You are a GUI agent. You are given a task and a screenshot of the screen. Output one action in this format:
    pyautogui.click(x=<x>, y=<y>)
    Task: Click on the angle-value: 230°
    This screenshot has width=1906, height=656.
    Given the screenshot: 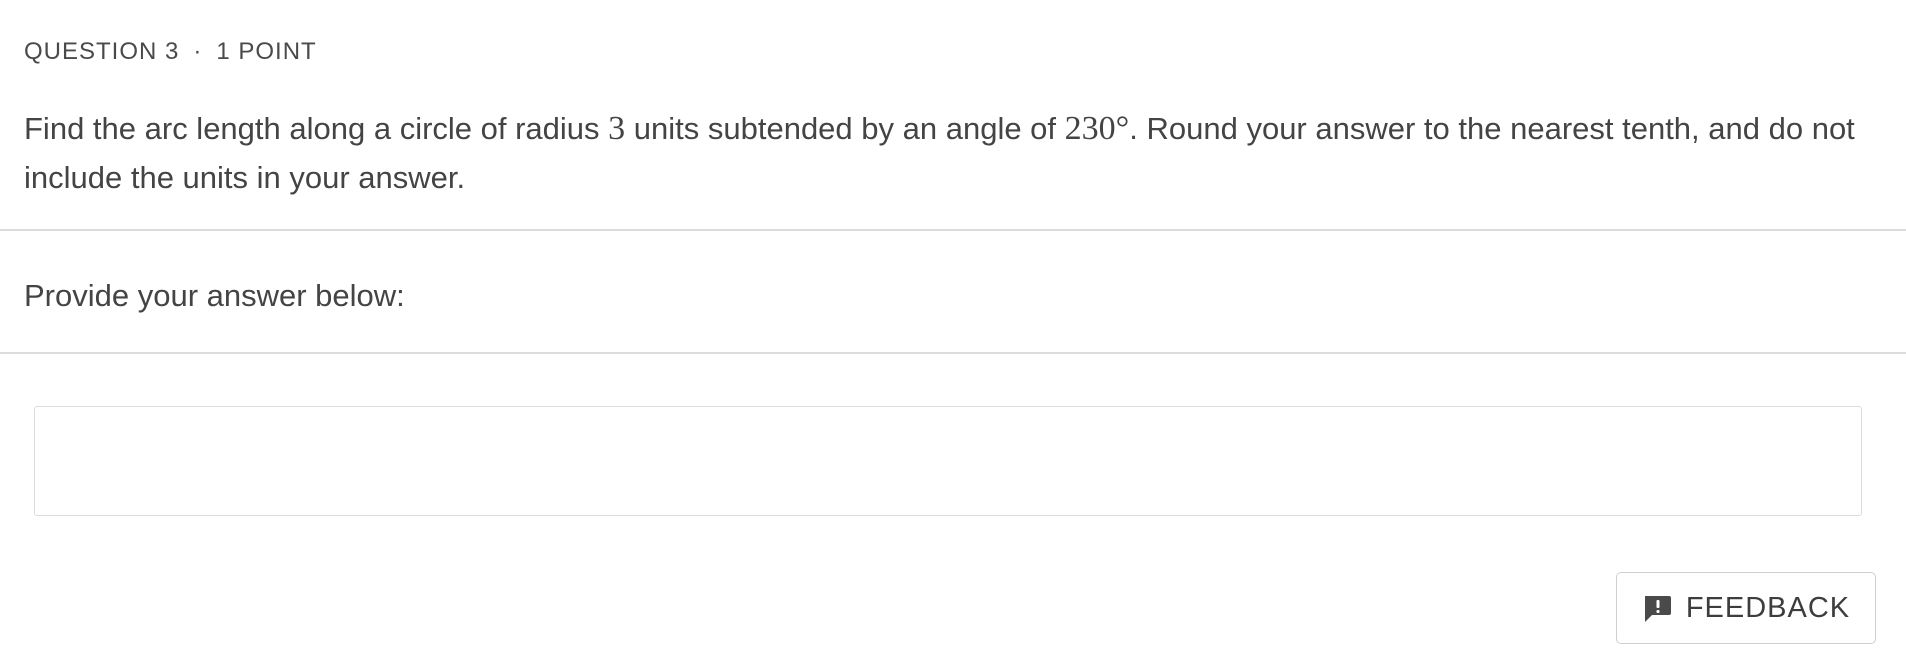 What is the action you would take?
    pyautogui.click(x=1097, y=128)
    